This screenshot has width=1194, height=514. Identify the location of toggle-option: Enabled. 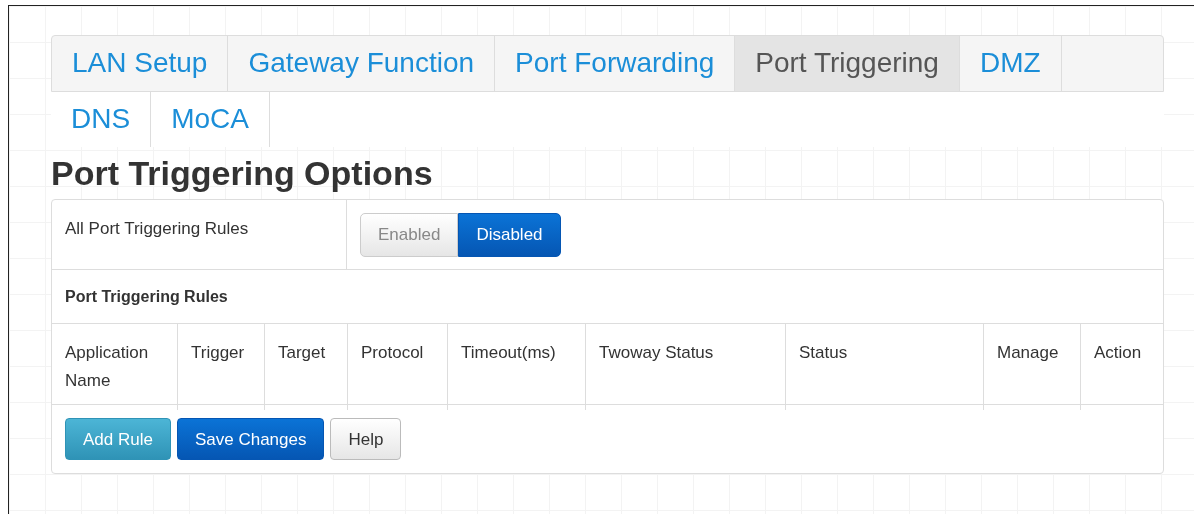
(409, 235).